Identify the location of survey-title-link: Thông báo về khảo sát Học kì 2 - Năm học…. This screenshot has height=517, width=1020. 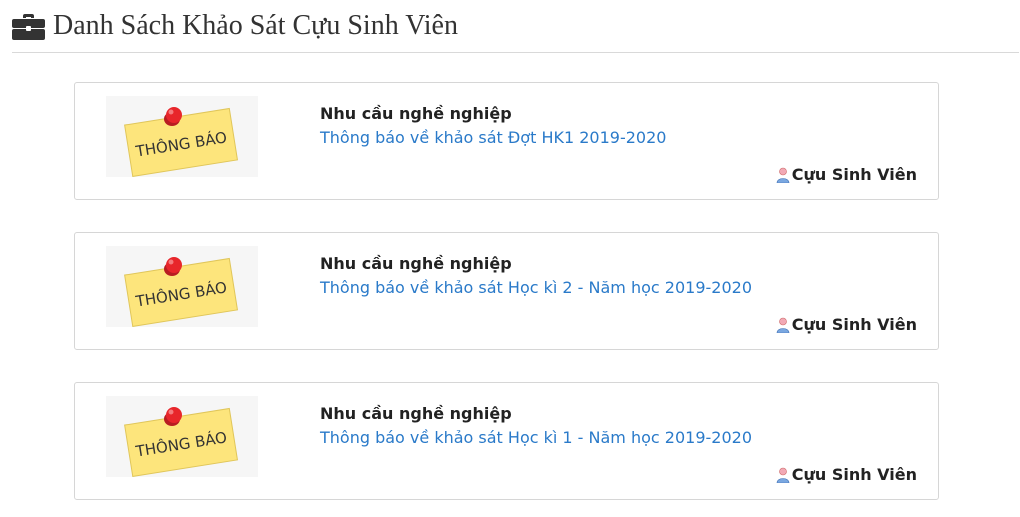
(536, 287).